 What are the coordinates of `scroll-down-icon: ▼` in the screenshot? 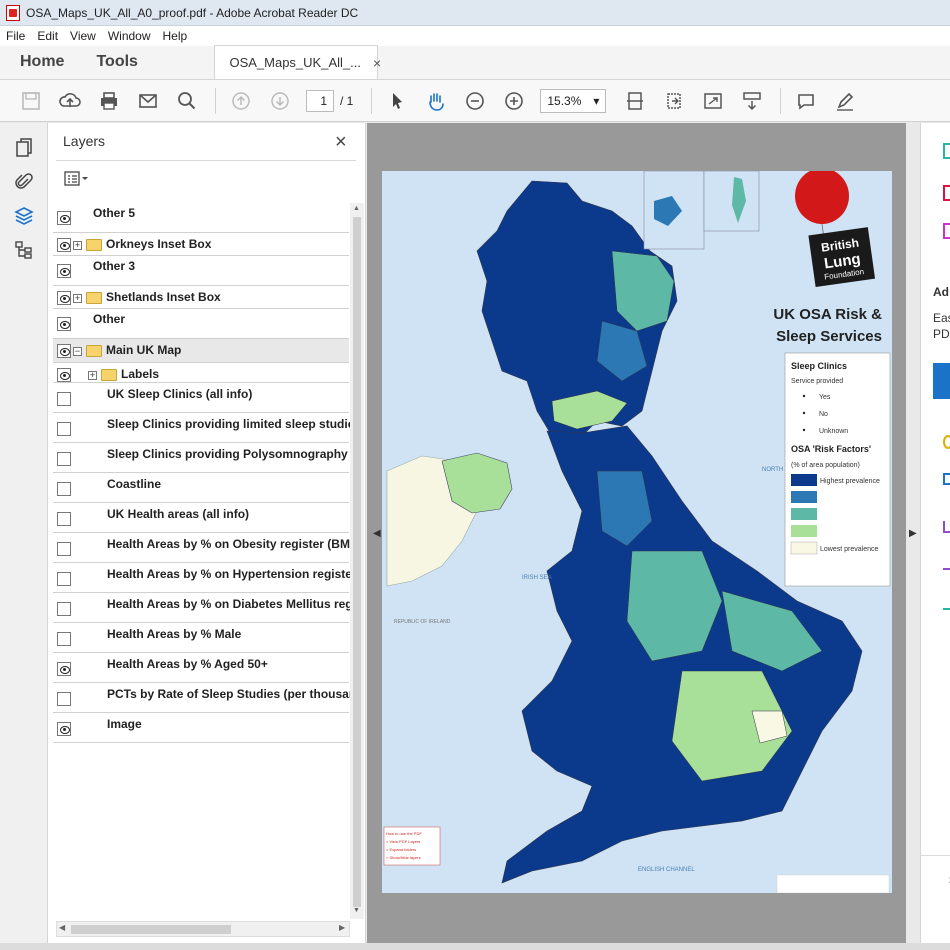 It's located at (356, 910).